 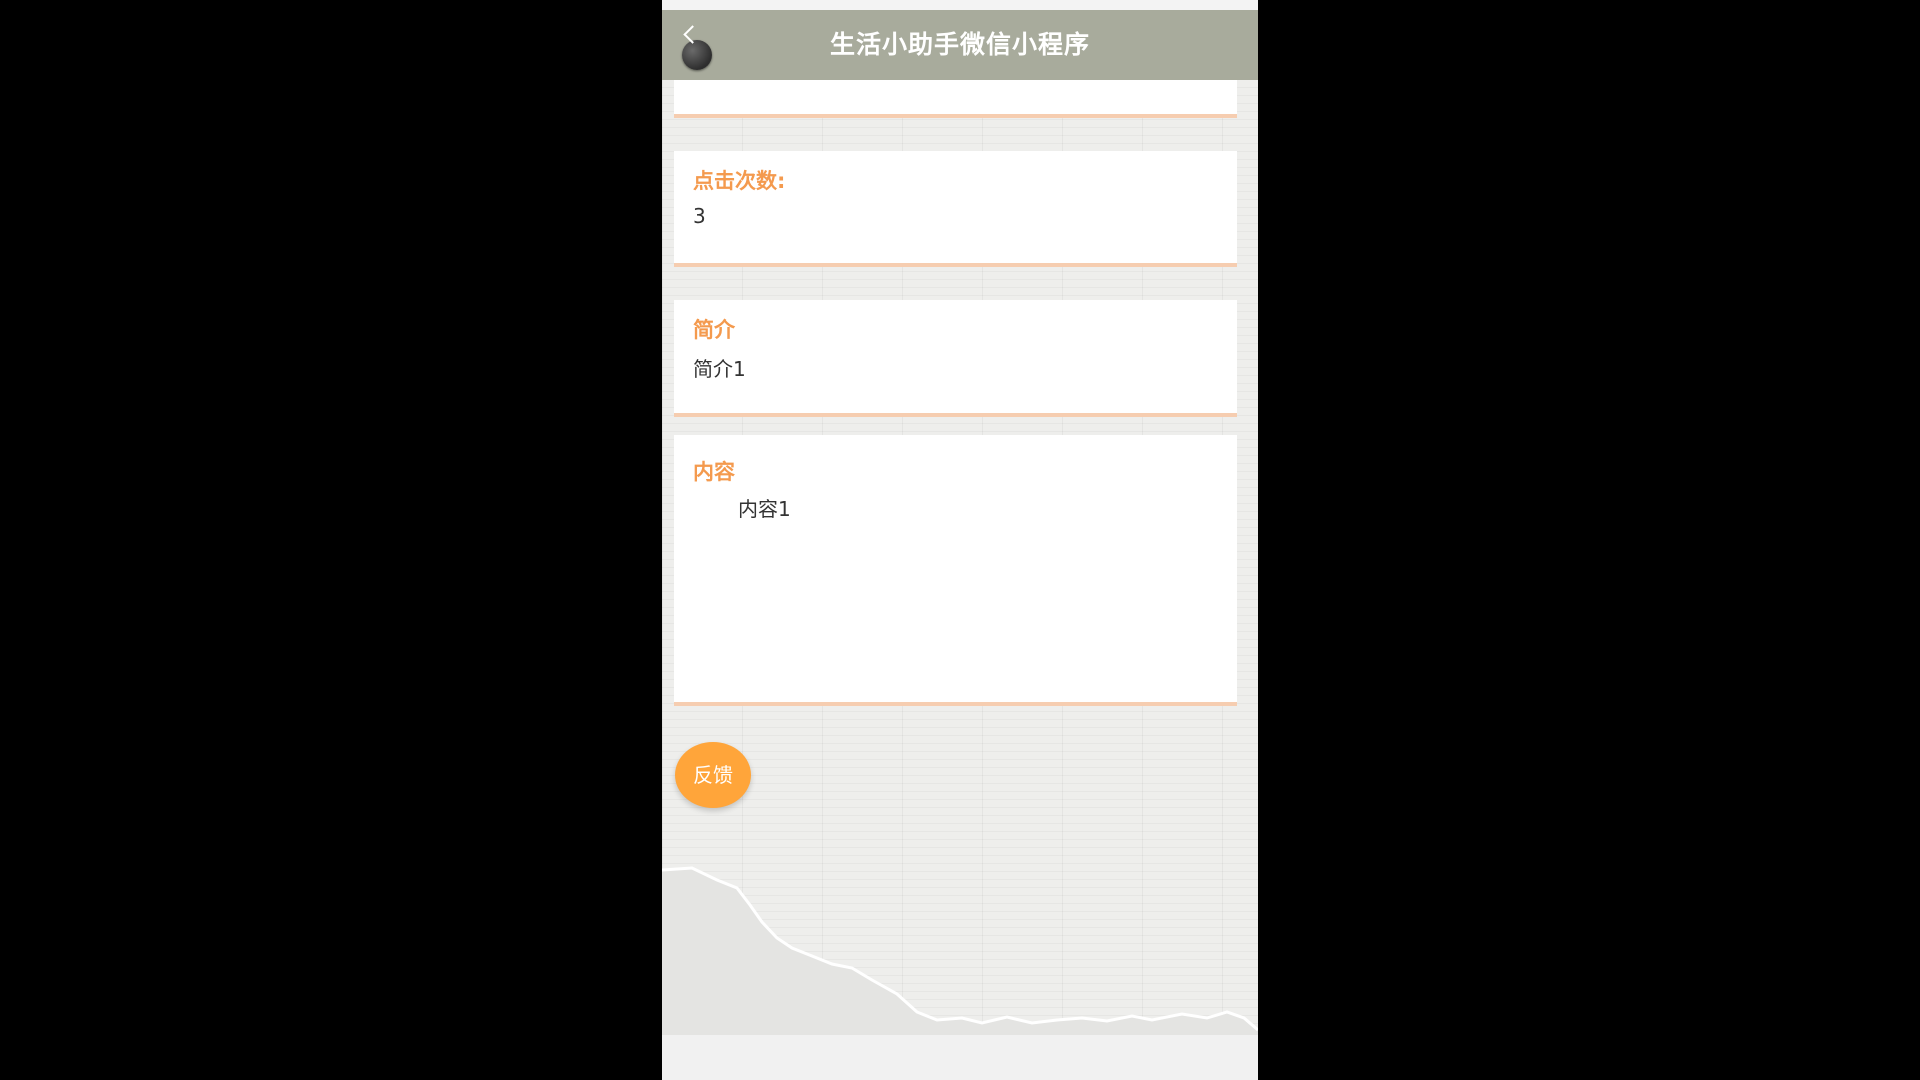 I want to click on torn-paper-decoration, so click(x=960, y=950).